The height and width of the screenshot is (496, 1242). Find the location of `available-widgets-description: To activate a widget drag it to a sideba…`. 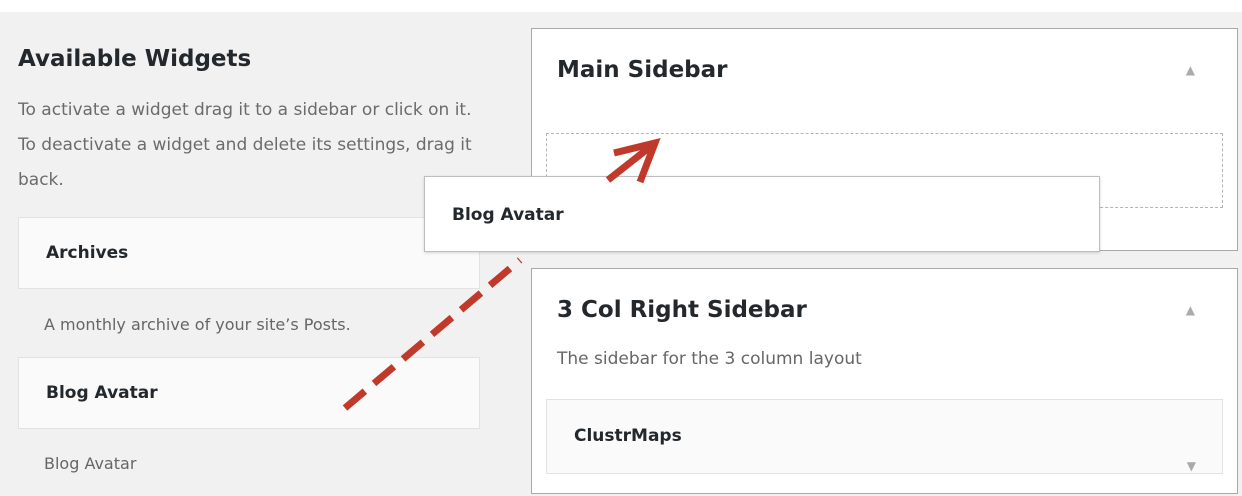

available-widgets-description: To activate a widget drag it to a sideba… is located at coordinates (245, 145).